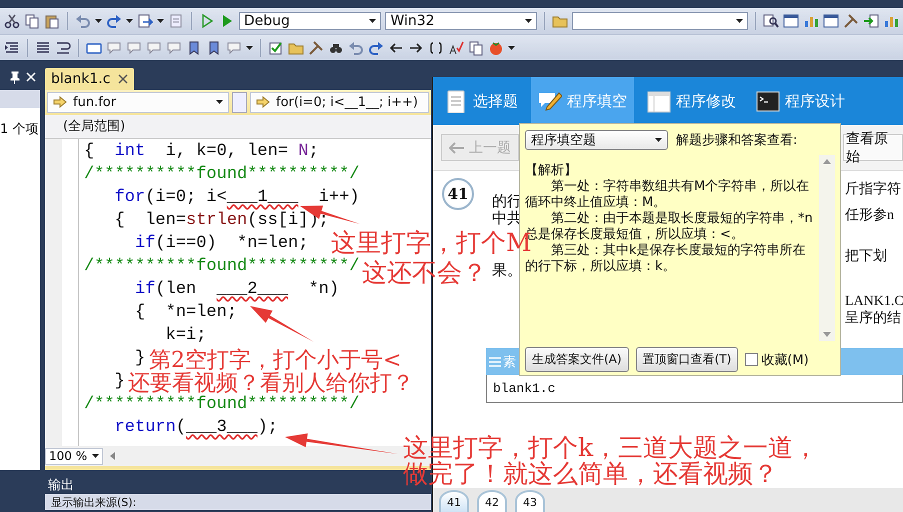 The height and width of the screenshot is (512, 903). Describe the element at coordinates (144, 21) in the screenshot. I see `navigate-icon` at that location.